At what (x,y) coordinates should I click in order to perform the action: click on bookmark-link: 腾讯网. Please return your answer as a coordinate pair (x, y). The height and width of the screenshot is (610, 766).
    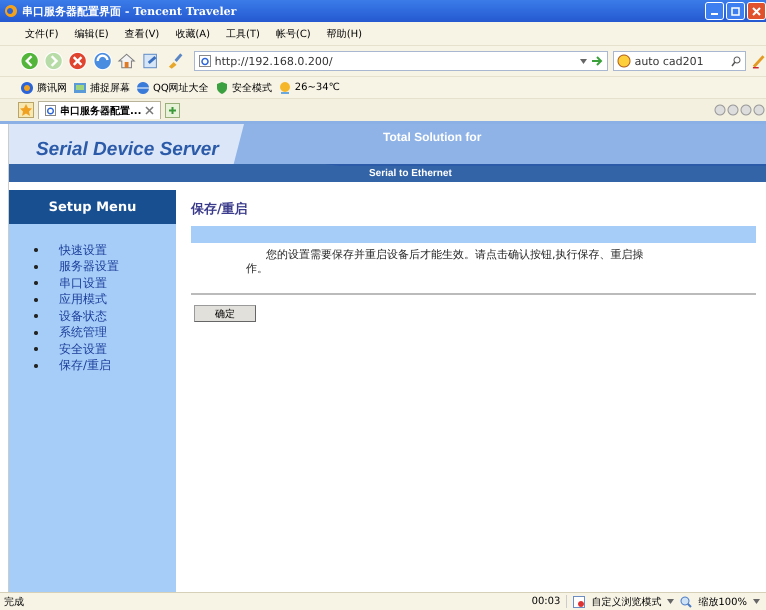
    Looking at the image, I should click on (43, 87).